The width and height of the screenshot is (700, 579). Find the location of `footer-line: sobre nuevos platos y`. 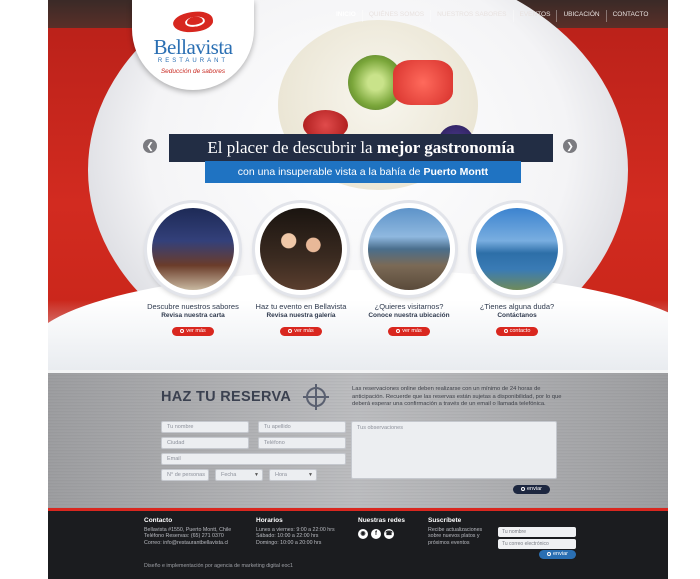

footer-line: sobre nuevos platos y is located at coordinates (454, 536).